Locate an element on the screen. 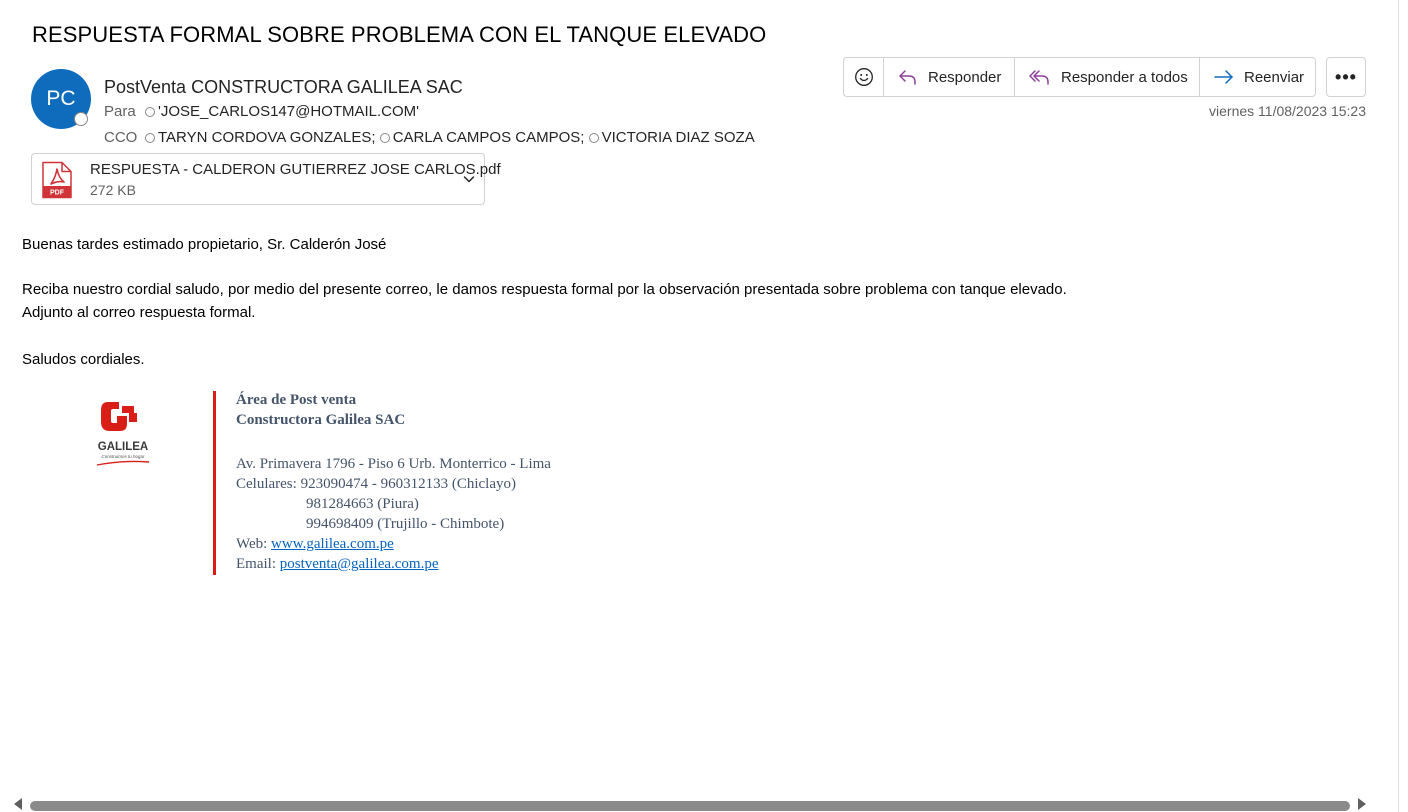  sent-date: viernes 11/08/2023 15:23 is located at coordinates (1287, 111).